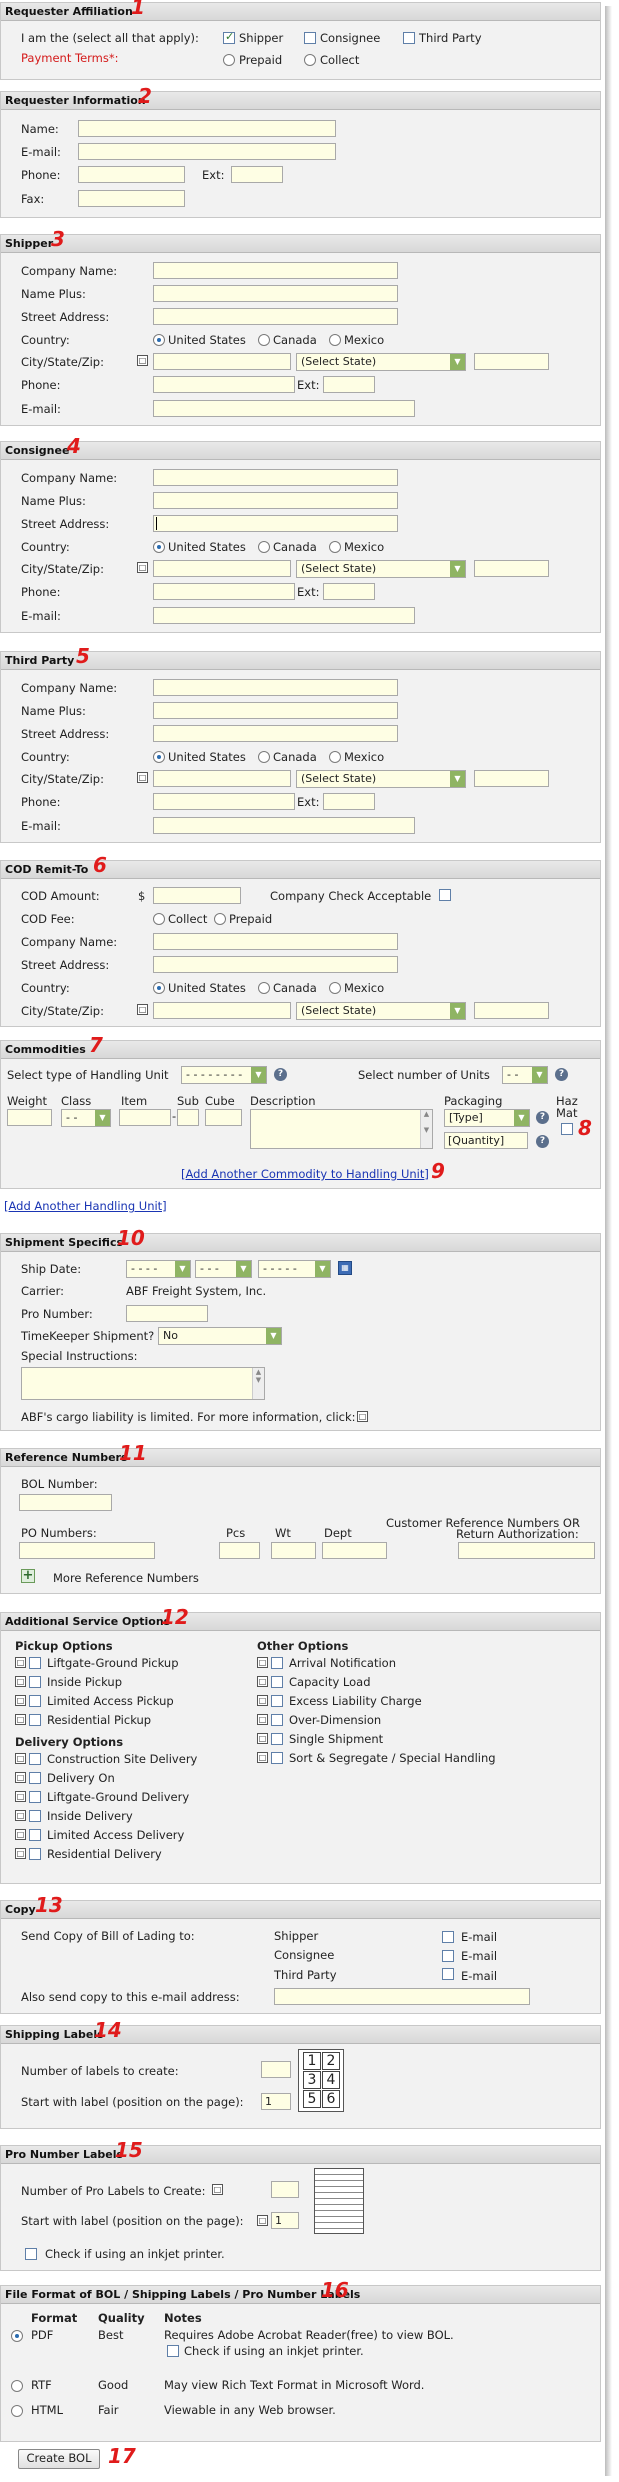 This screenshot has width=619, height=2482. Describe the element at coordinates (222, 1010) in the screenshot. I see `cod-city-input` at that location.